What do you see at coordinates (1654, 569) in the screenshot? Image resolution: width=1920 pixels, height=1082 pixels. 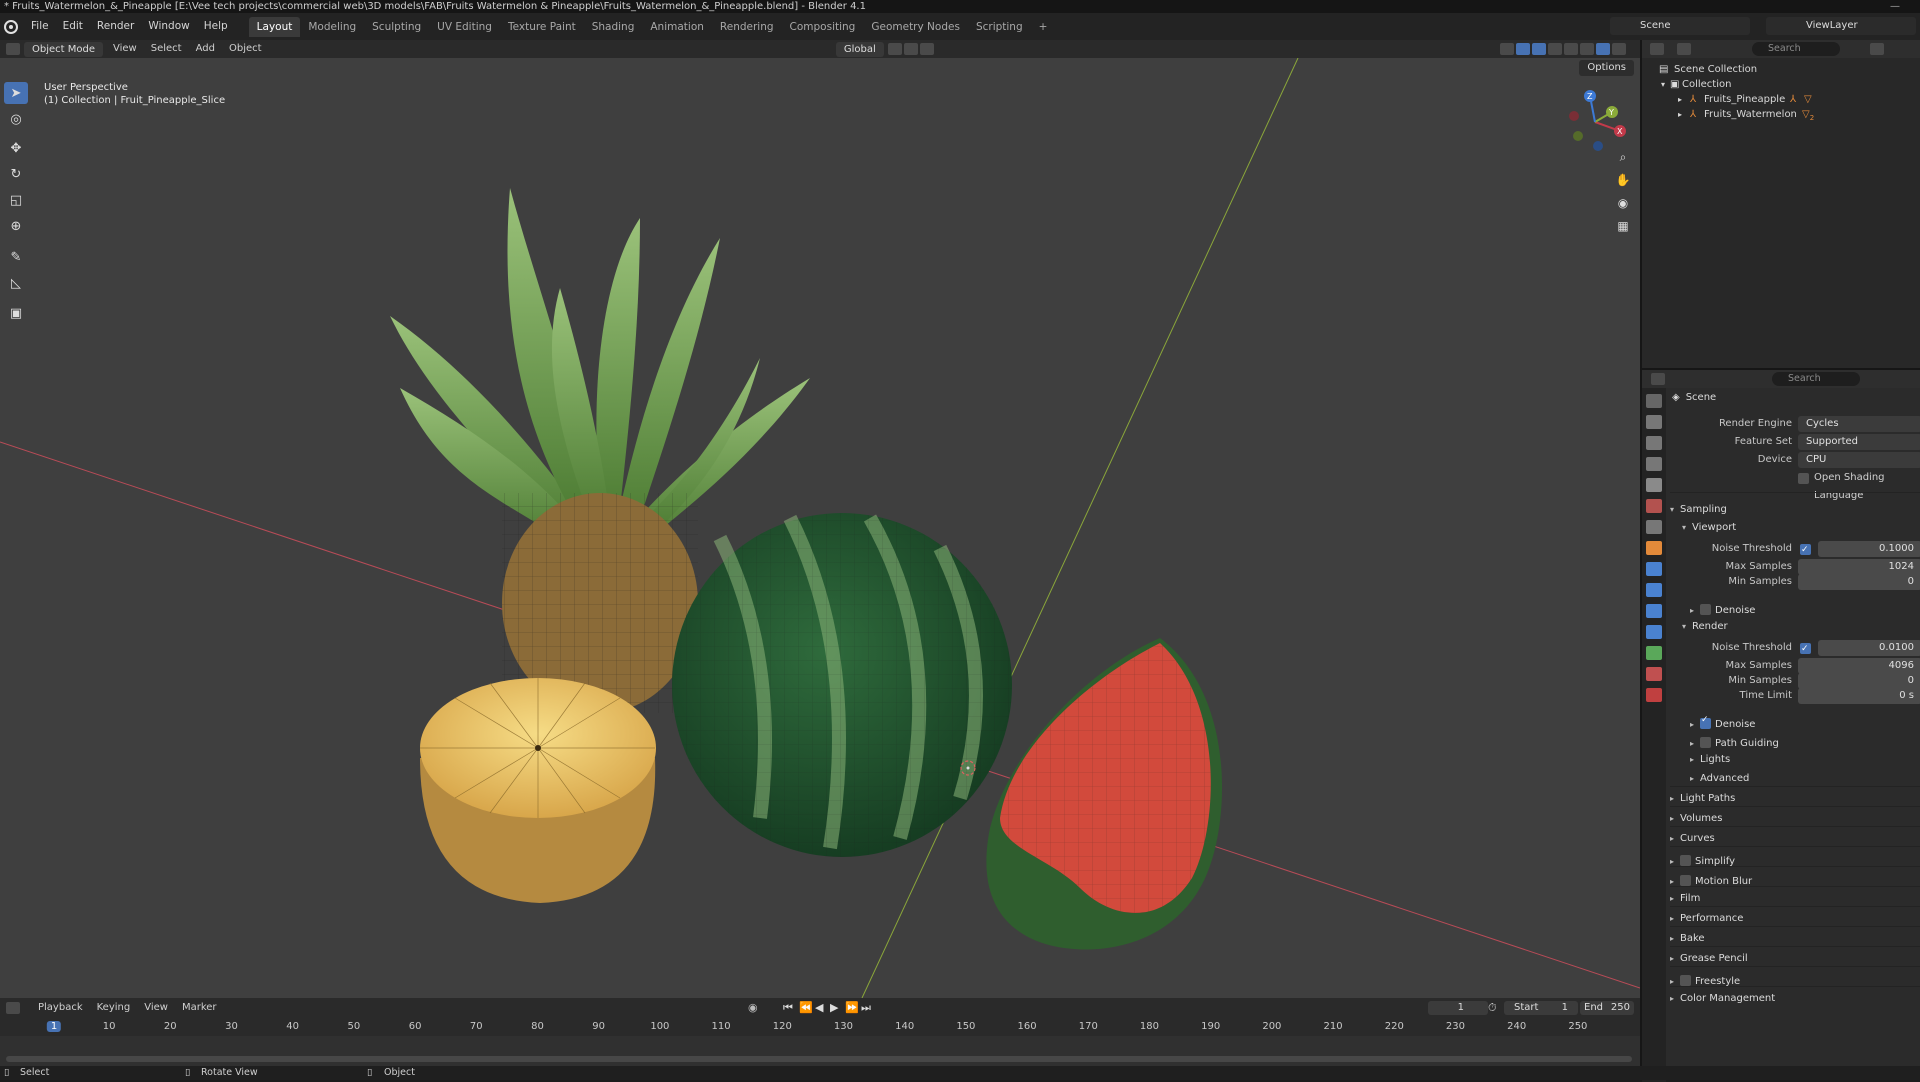 I see `modifier-tab-icon` at bounding box center [1654, 569].